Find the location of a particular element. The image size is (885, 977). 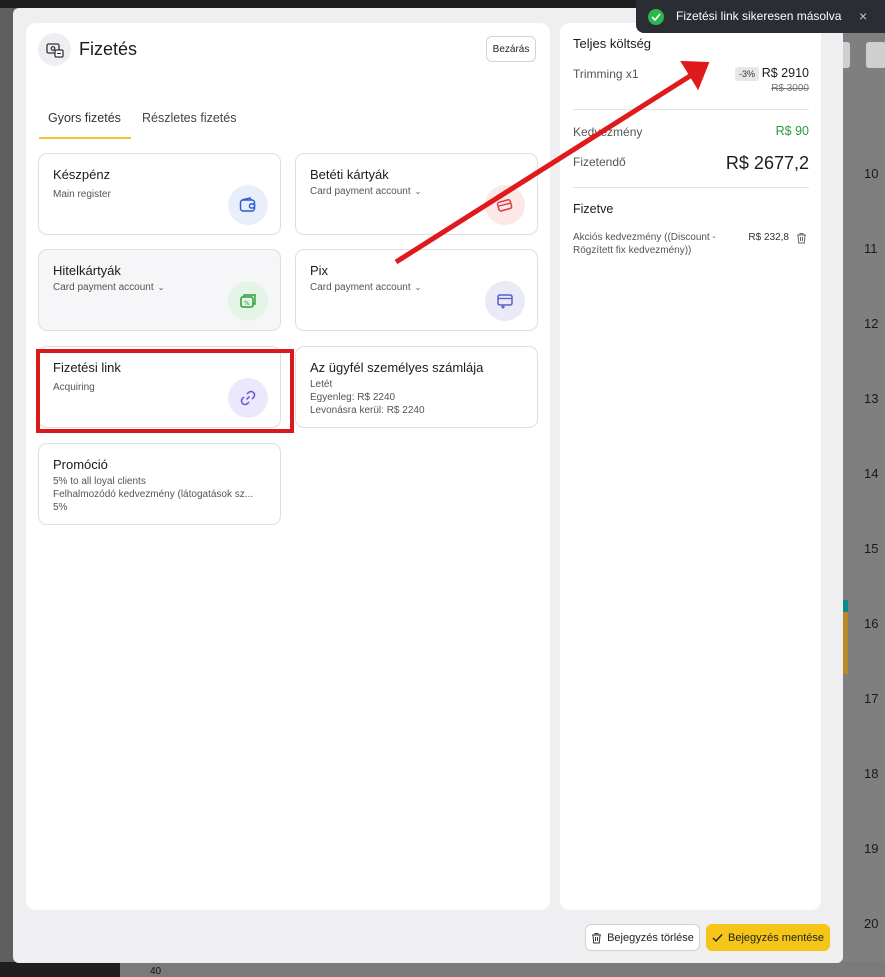

discount-value: R$ 90 is located at coordinates (792, 131).